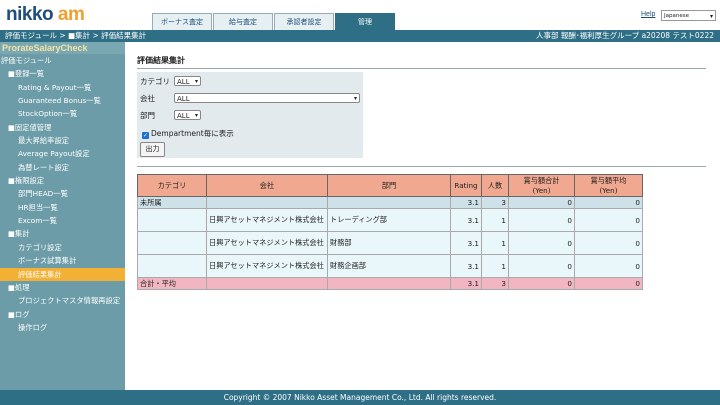 This screenshot has width=720, height=405. I want to click on sidebar-item-excom: Excom一覧, so click(62, 220).